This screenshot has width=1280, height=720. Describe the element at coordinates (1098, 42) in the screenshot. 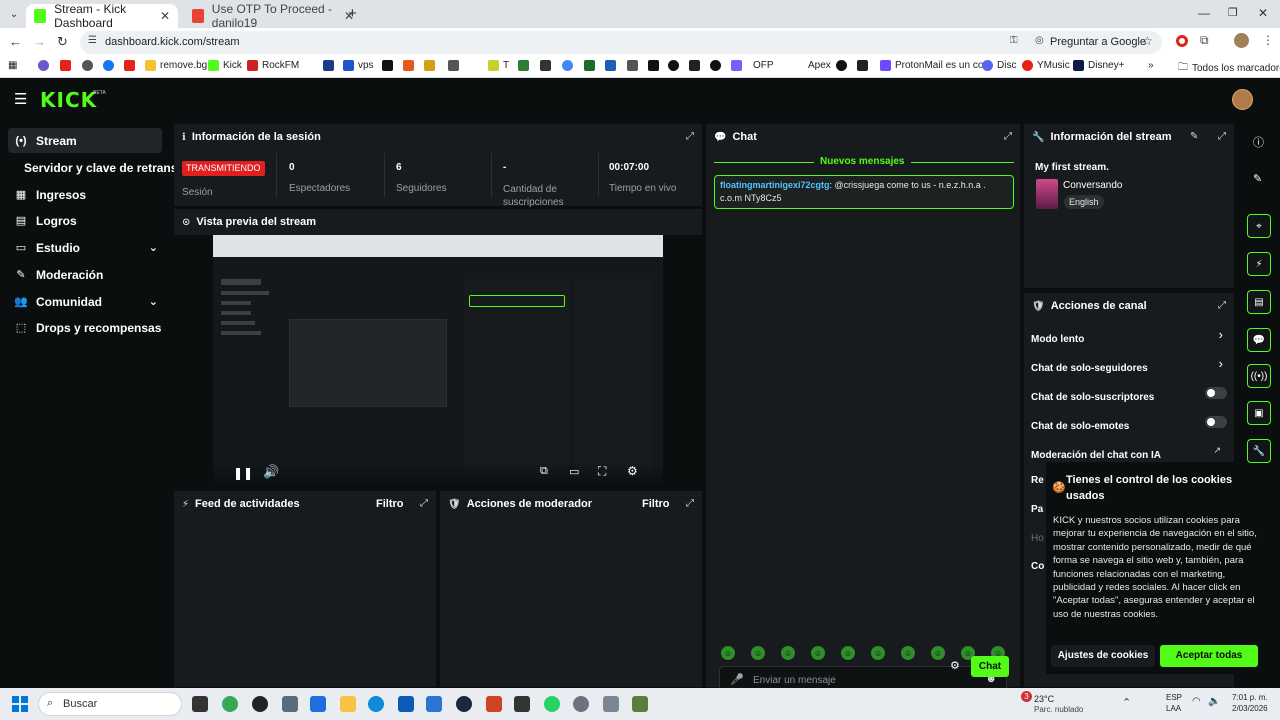

I see `ask-google-button: Preguntar a Google` at that location.